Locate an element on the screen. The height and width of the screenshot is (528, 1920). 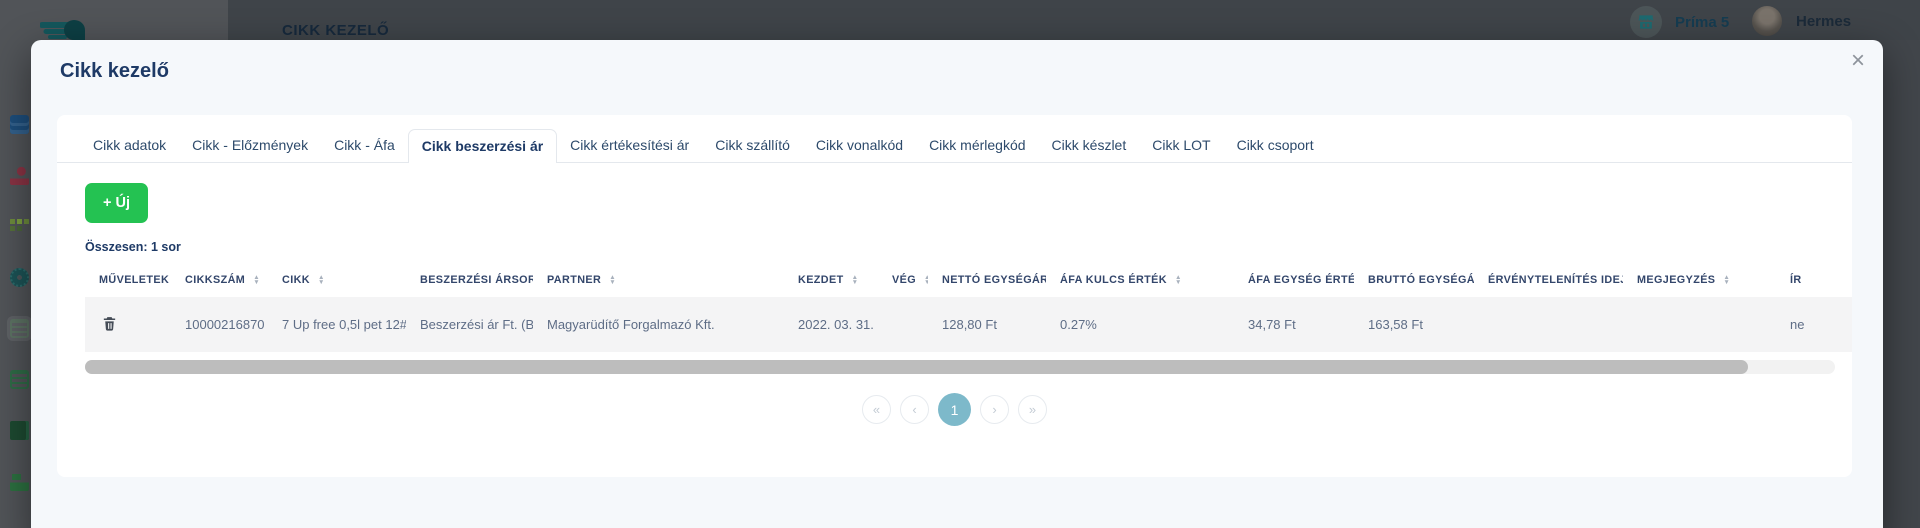
tab-cikk-vonalk-d: Cikk vonalkód is located at coordinates (859, 145).